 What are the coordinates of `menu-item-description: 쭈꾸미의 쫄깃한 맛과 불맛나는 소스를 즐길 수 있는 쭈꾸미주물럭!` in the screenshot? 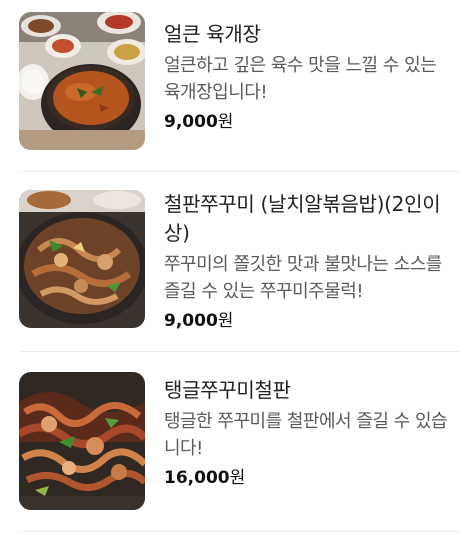 It's located at (303, 278).